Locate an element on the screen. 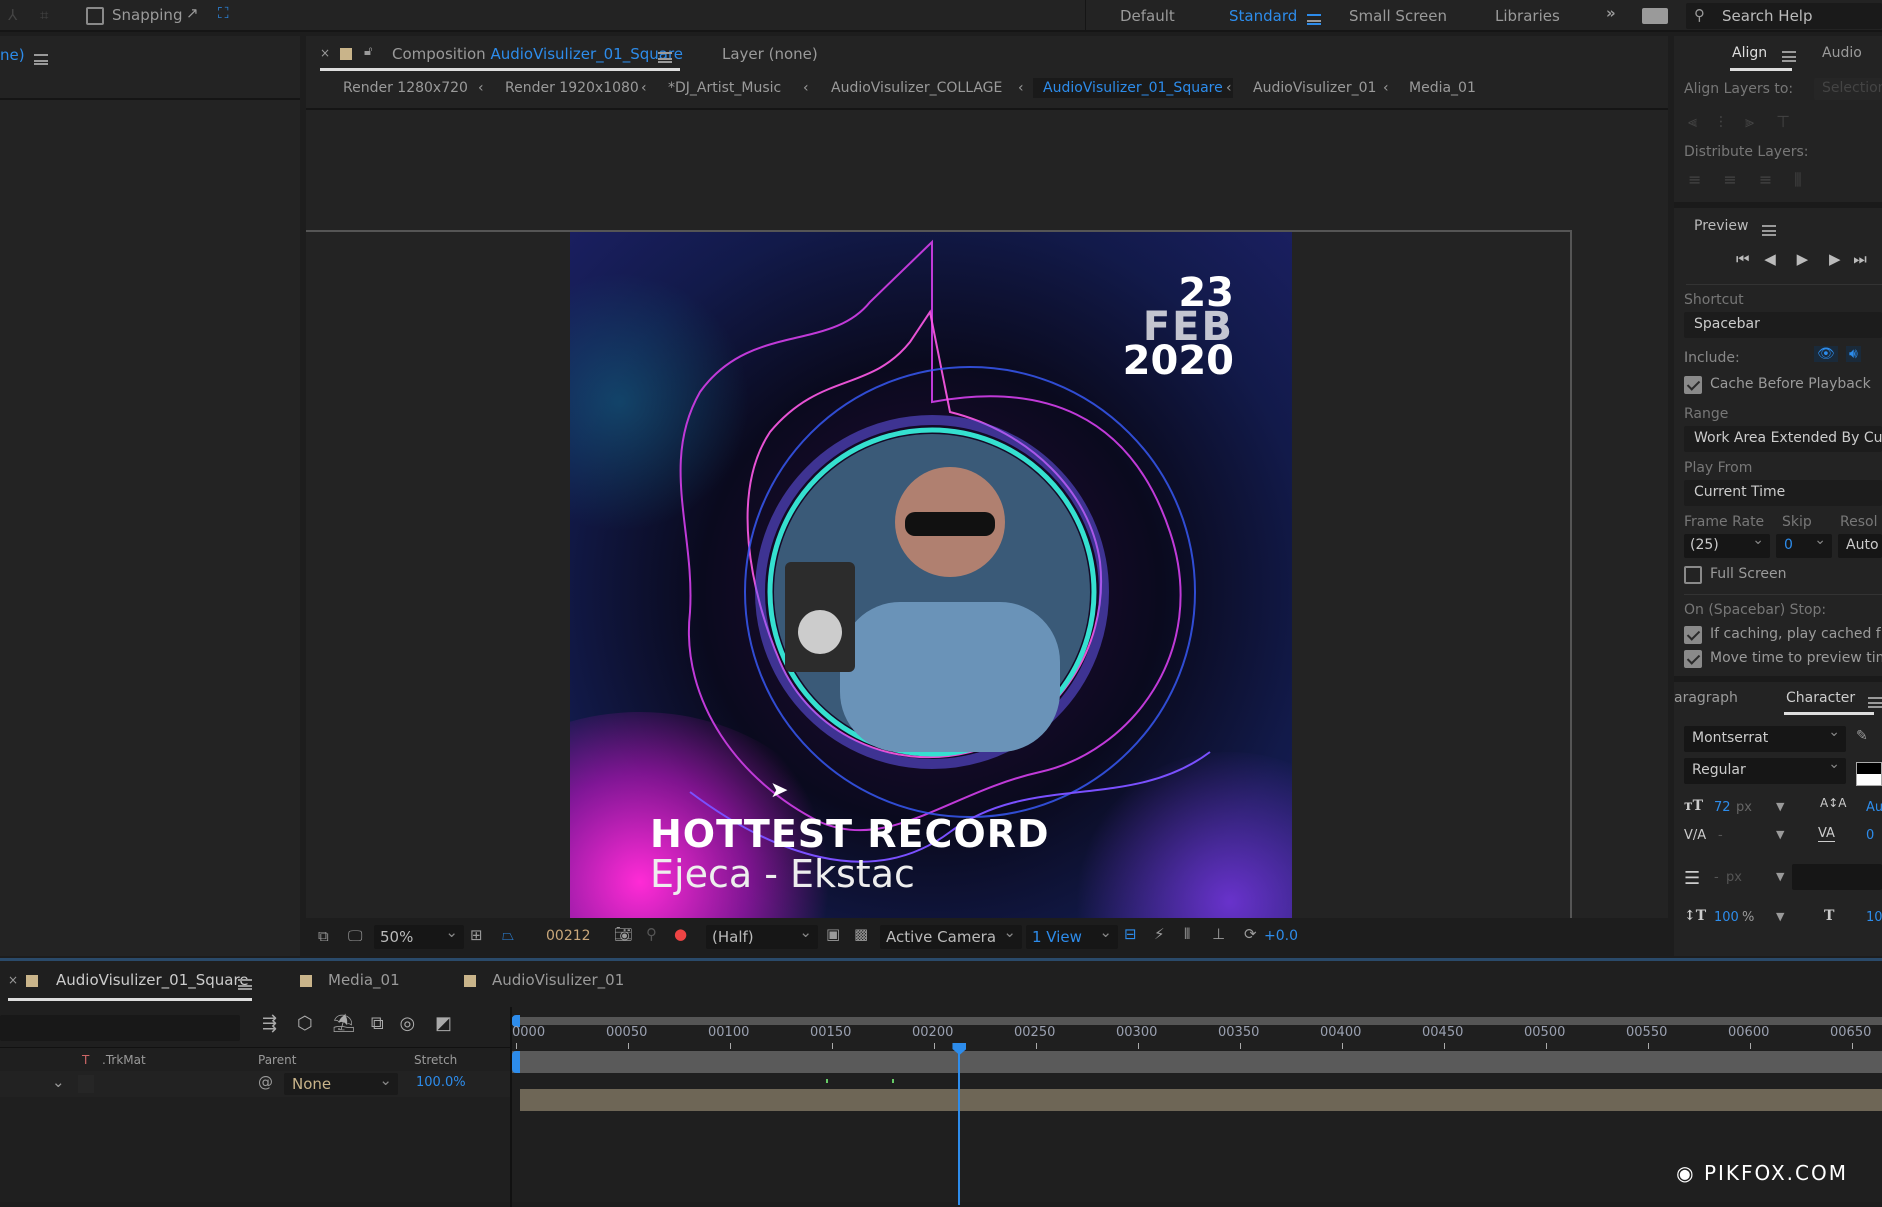 This screenshot has height=1207, width=1882. frame-blending-icon: ⧉ is located at coordinates (377, 1023).